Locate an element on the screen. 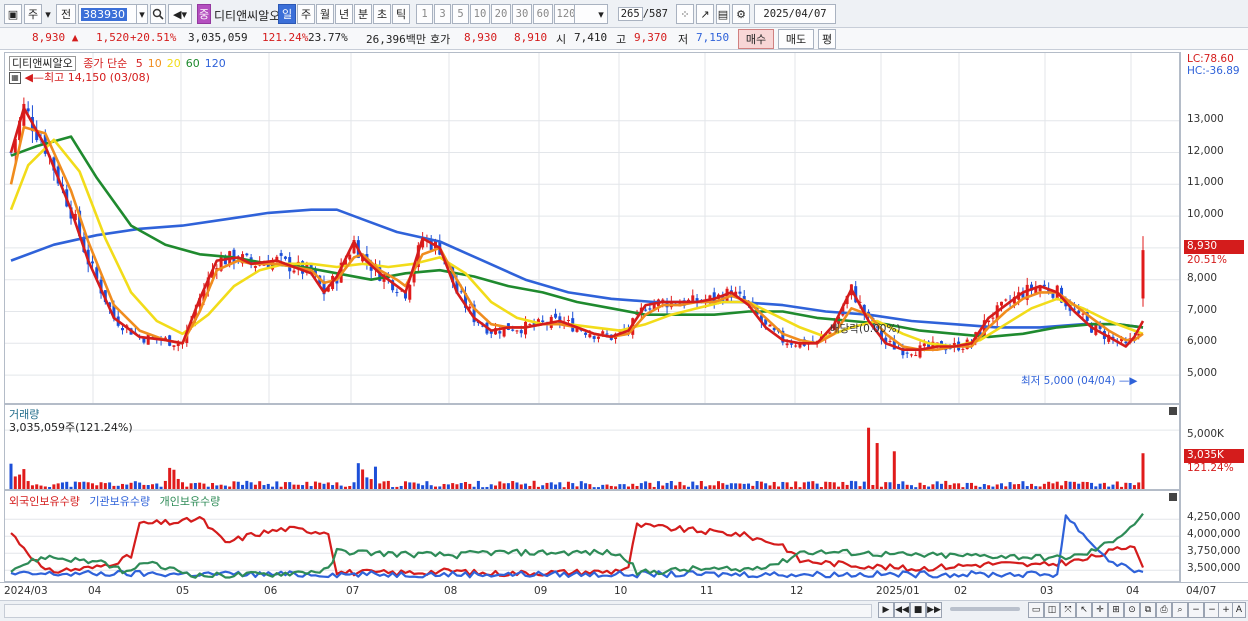 The image size is (1248, 621). magnifier-icon: ⊙ is located at coordinates (1132, 610).